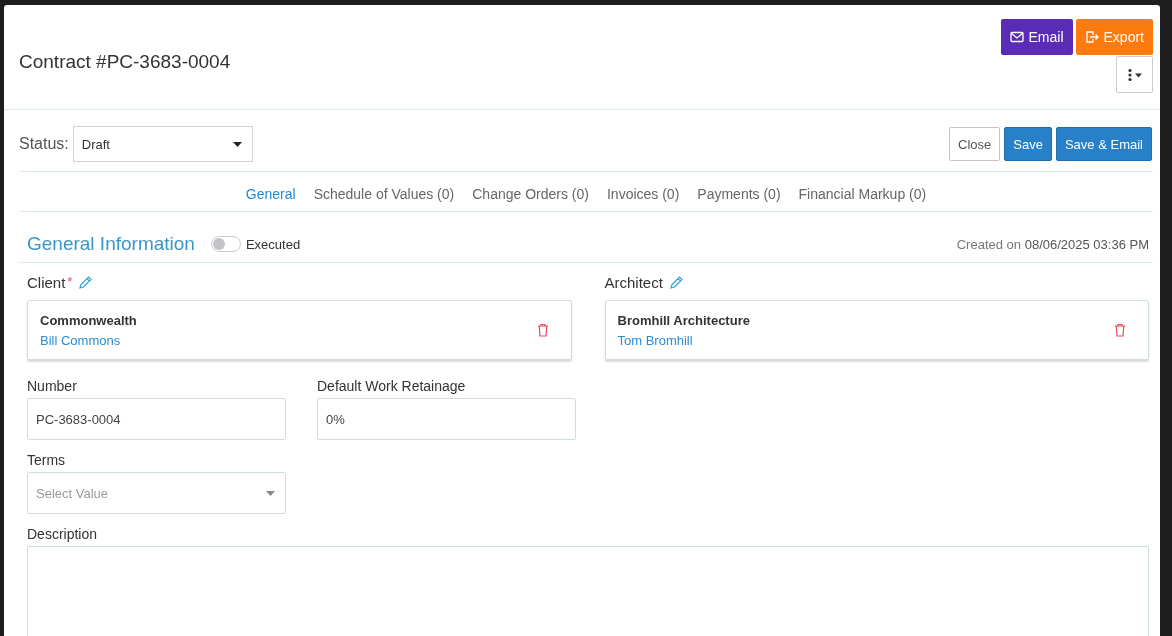  What do you see at coordinates (975, 144) in the screenshot?
I see `close-button: Close` at bounding box center [975, 144].